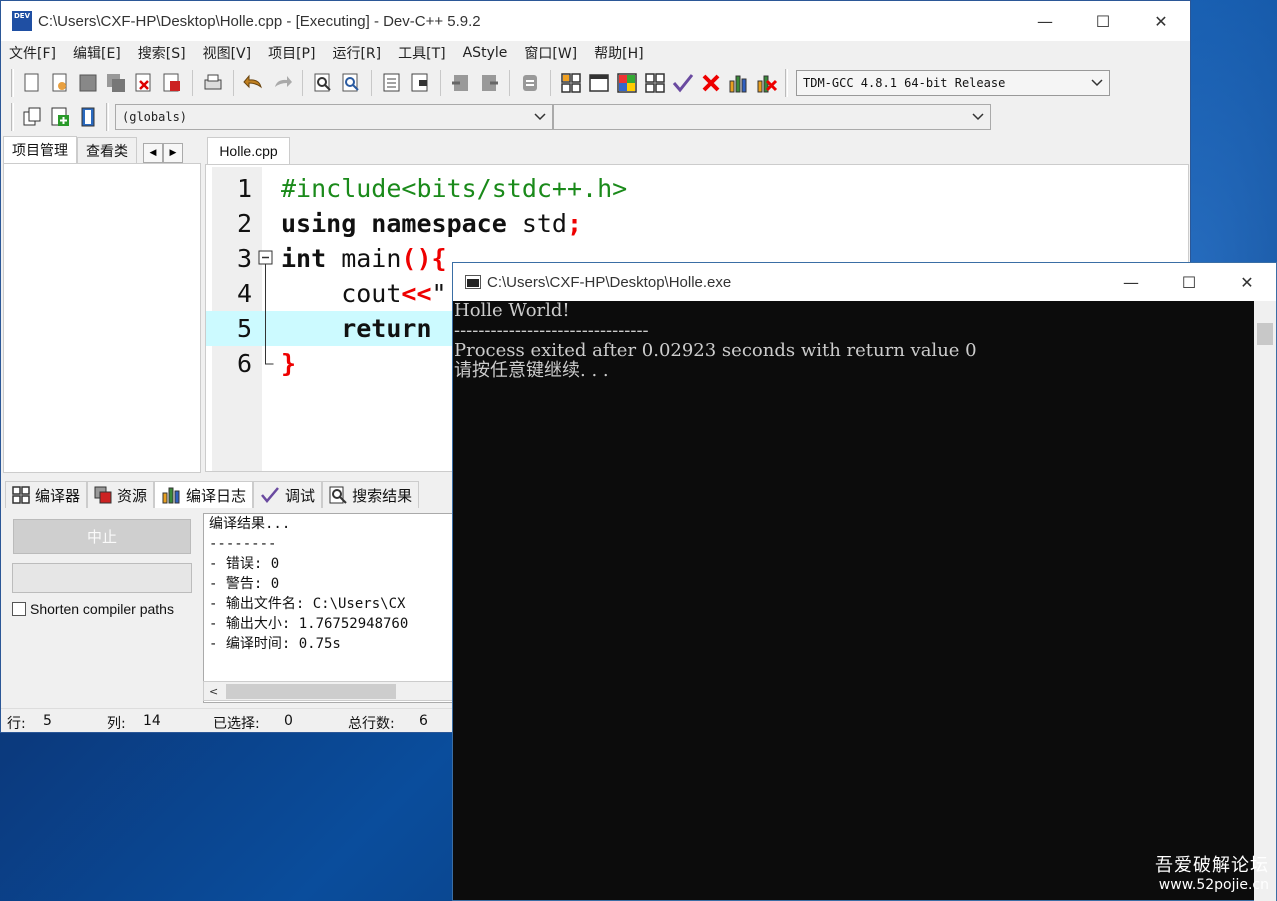 The height and width of the screenshot is (901, 1277). I want to click on save-all-icon, so click(116, 83).